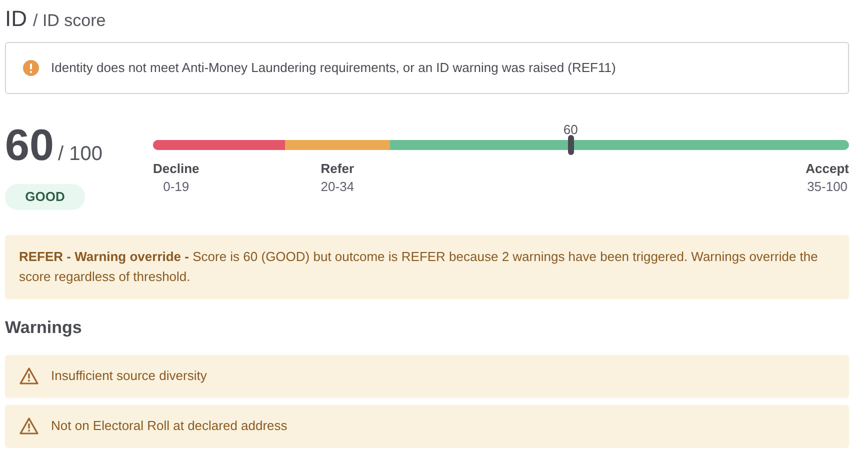 The image size is (860, 461). I want to click on exclamation-icon, so click(31, 68).